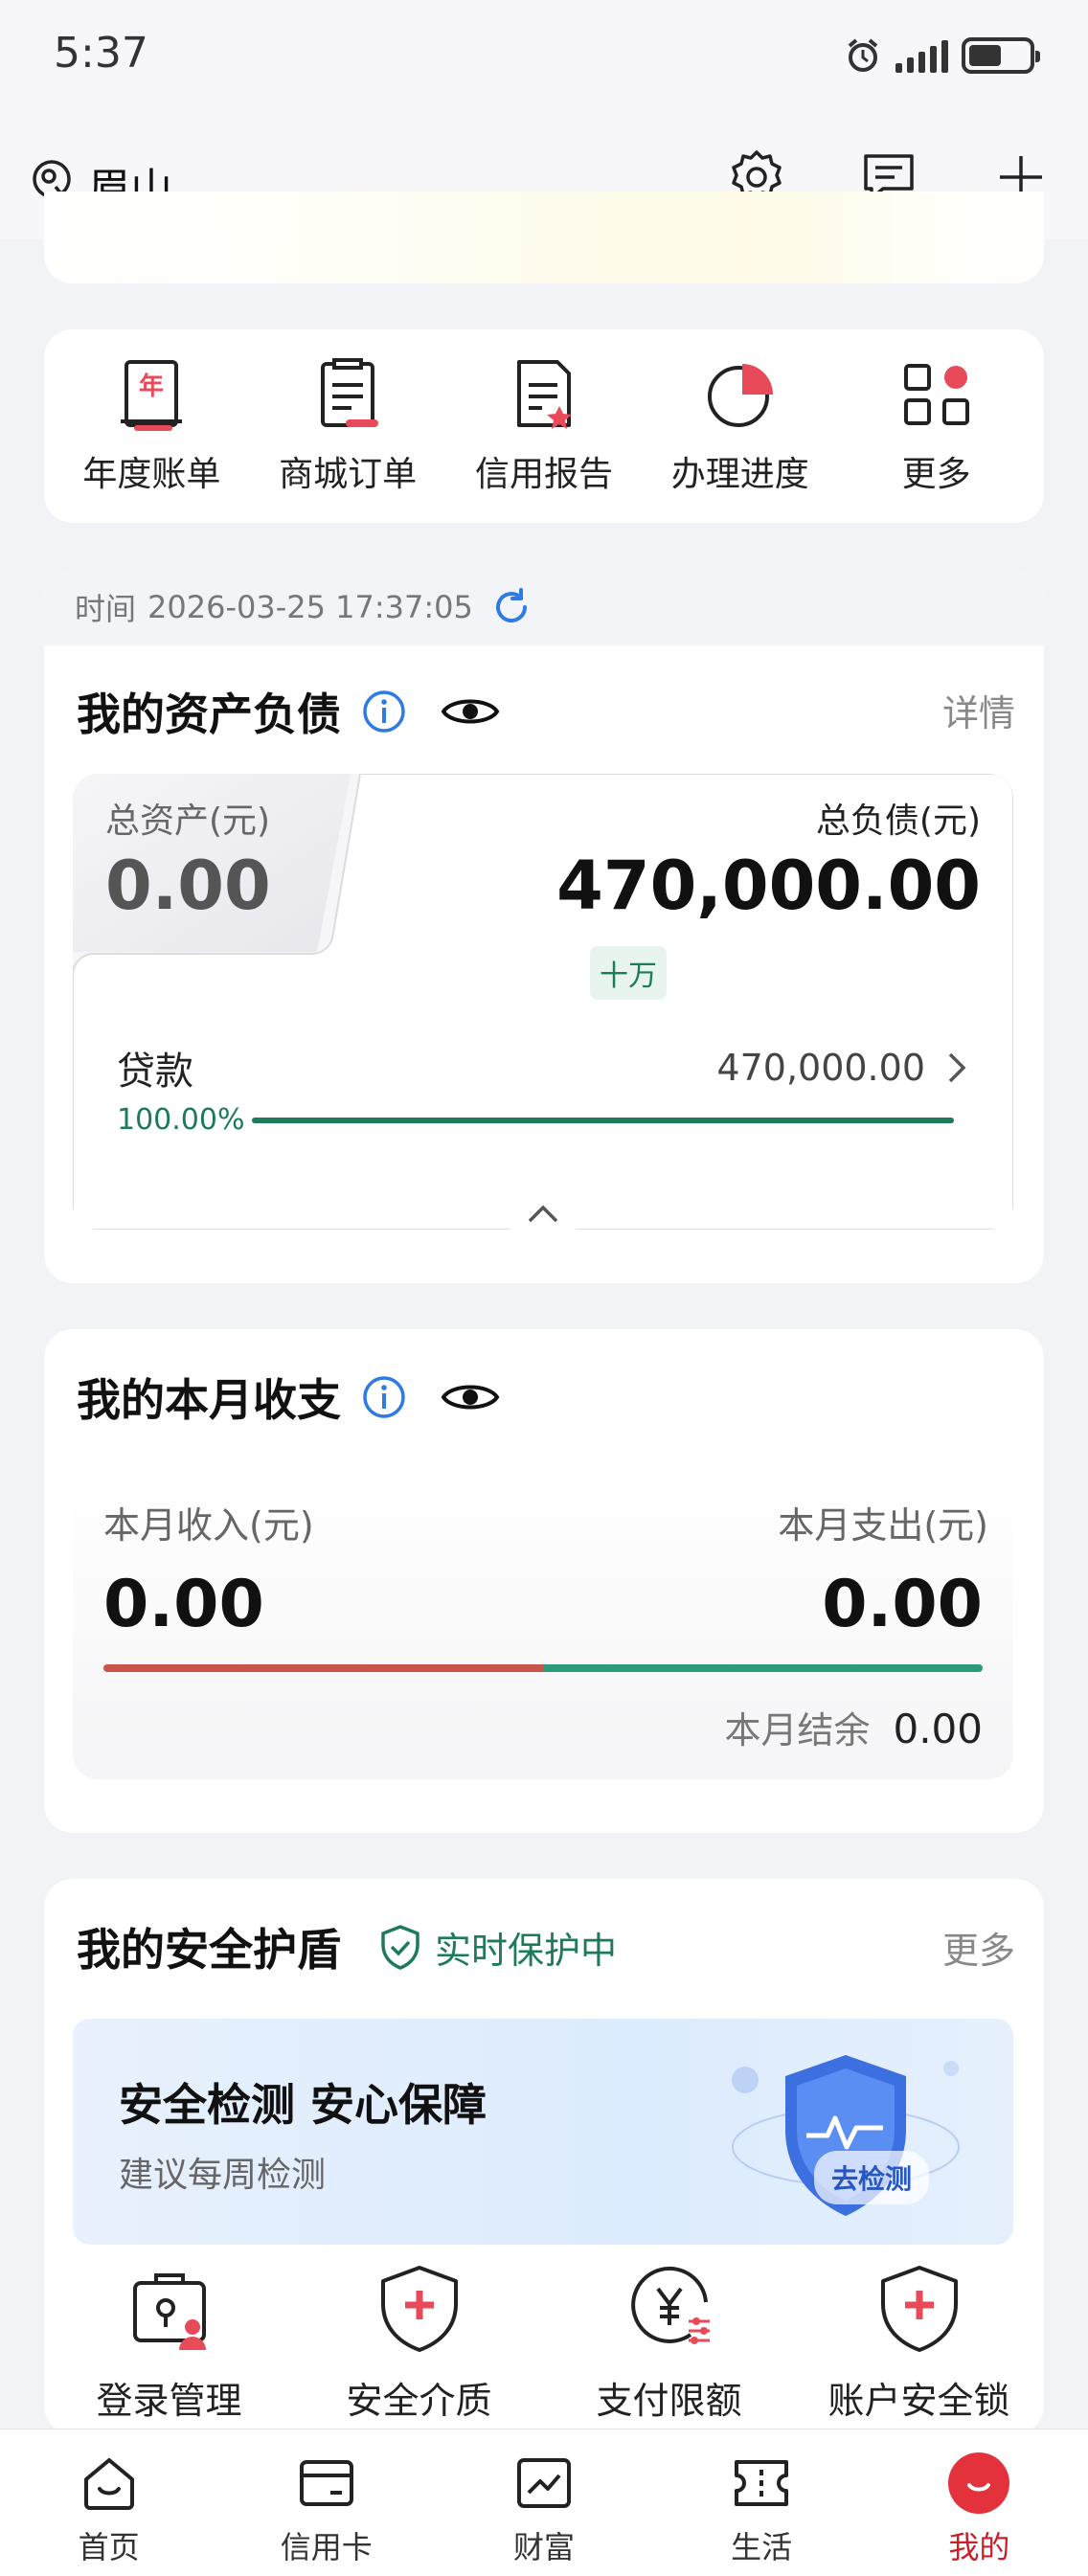  Describe the element at coordinates (169, 2311) in the screenshot. I see `login-manage-icon` at that location.